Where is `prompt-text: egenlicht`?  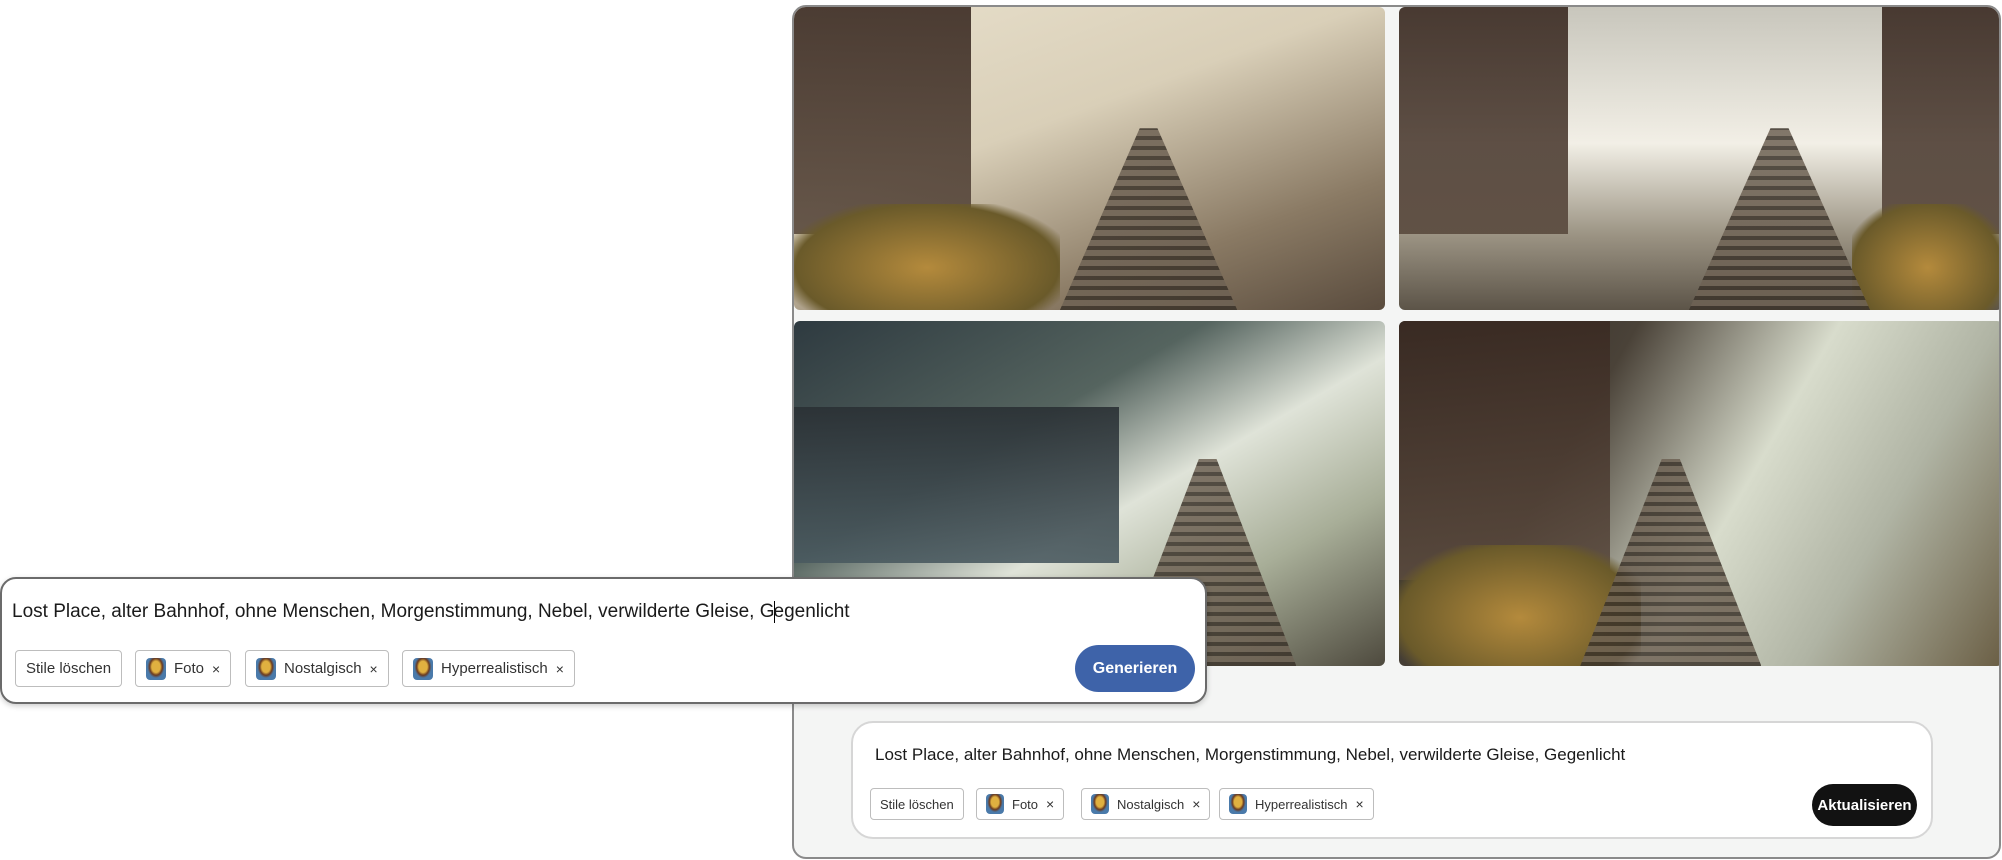
prompt-text: egenlicht is located at coordinates (811, 612).